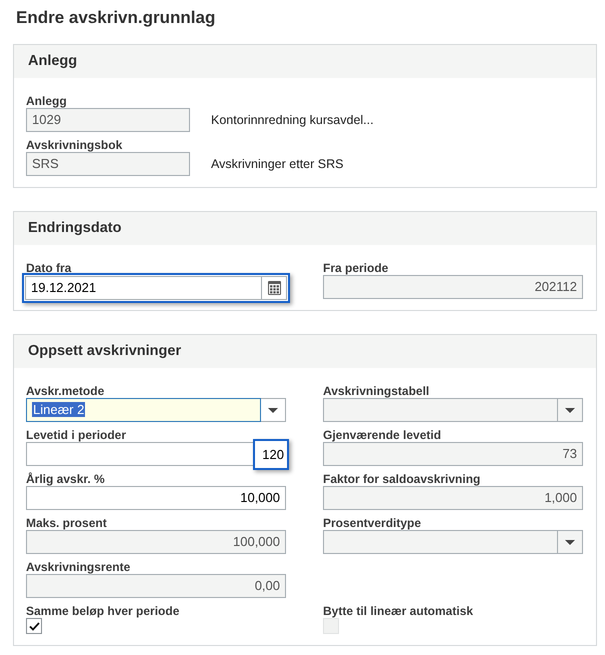  Describe the element at coordinates (74, 145) in the screenshot. I see `field-label: Avskrivningsbok` at that location.